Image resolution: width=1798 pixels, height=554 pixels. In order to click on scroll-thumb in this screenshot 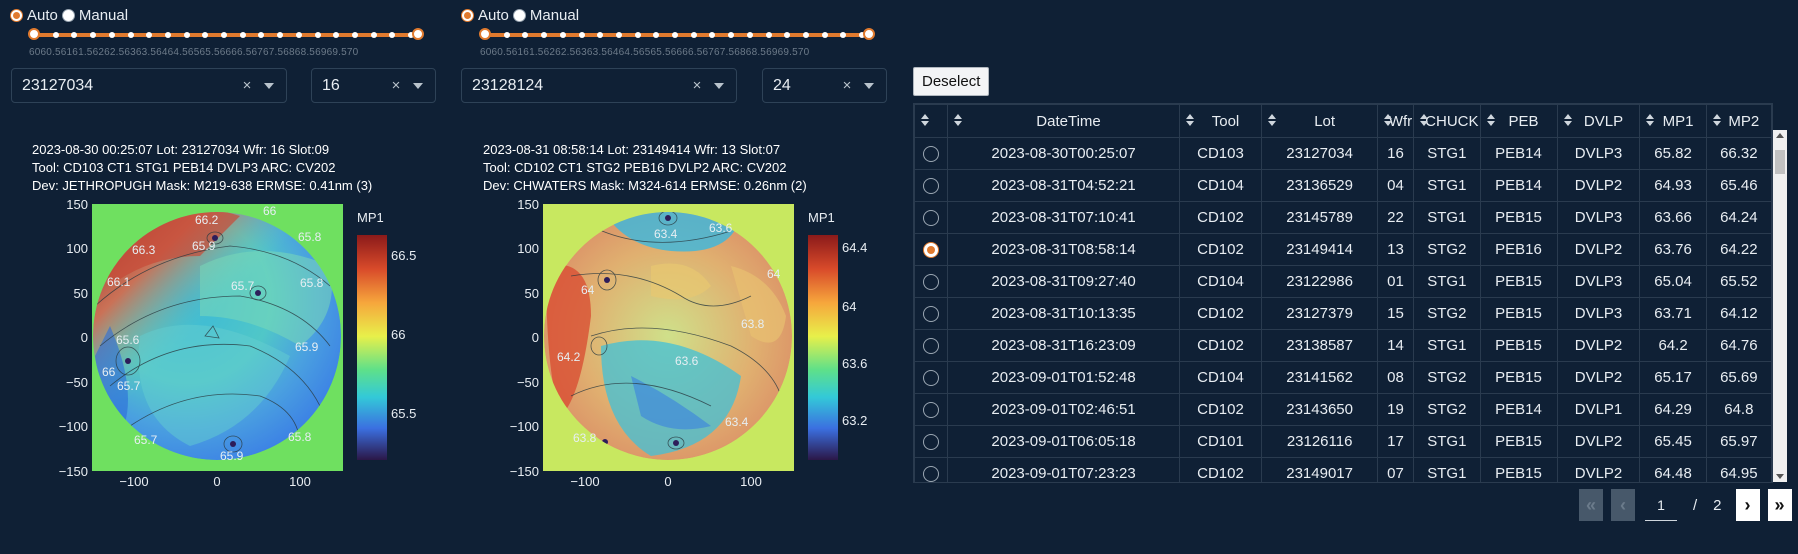, I will do `click(1780, 162)`.